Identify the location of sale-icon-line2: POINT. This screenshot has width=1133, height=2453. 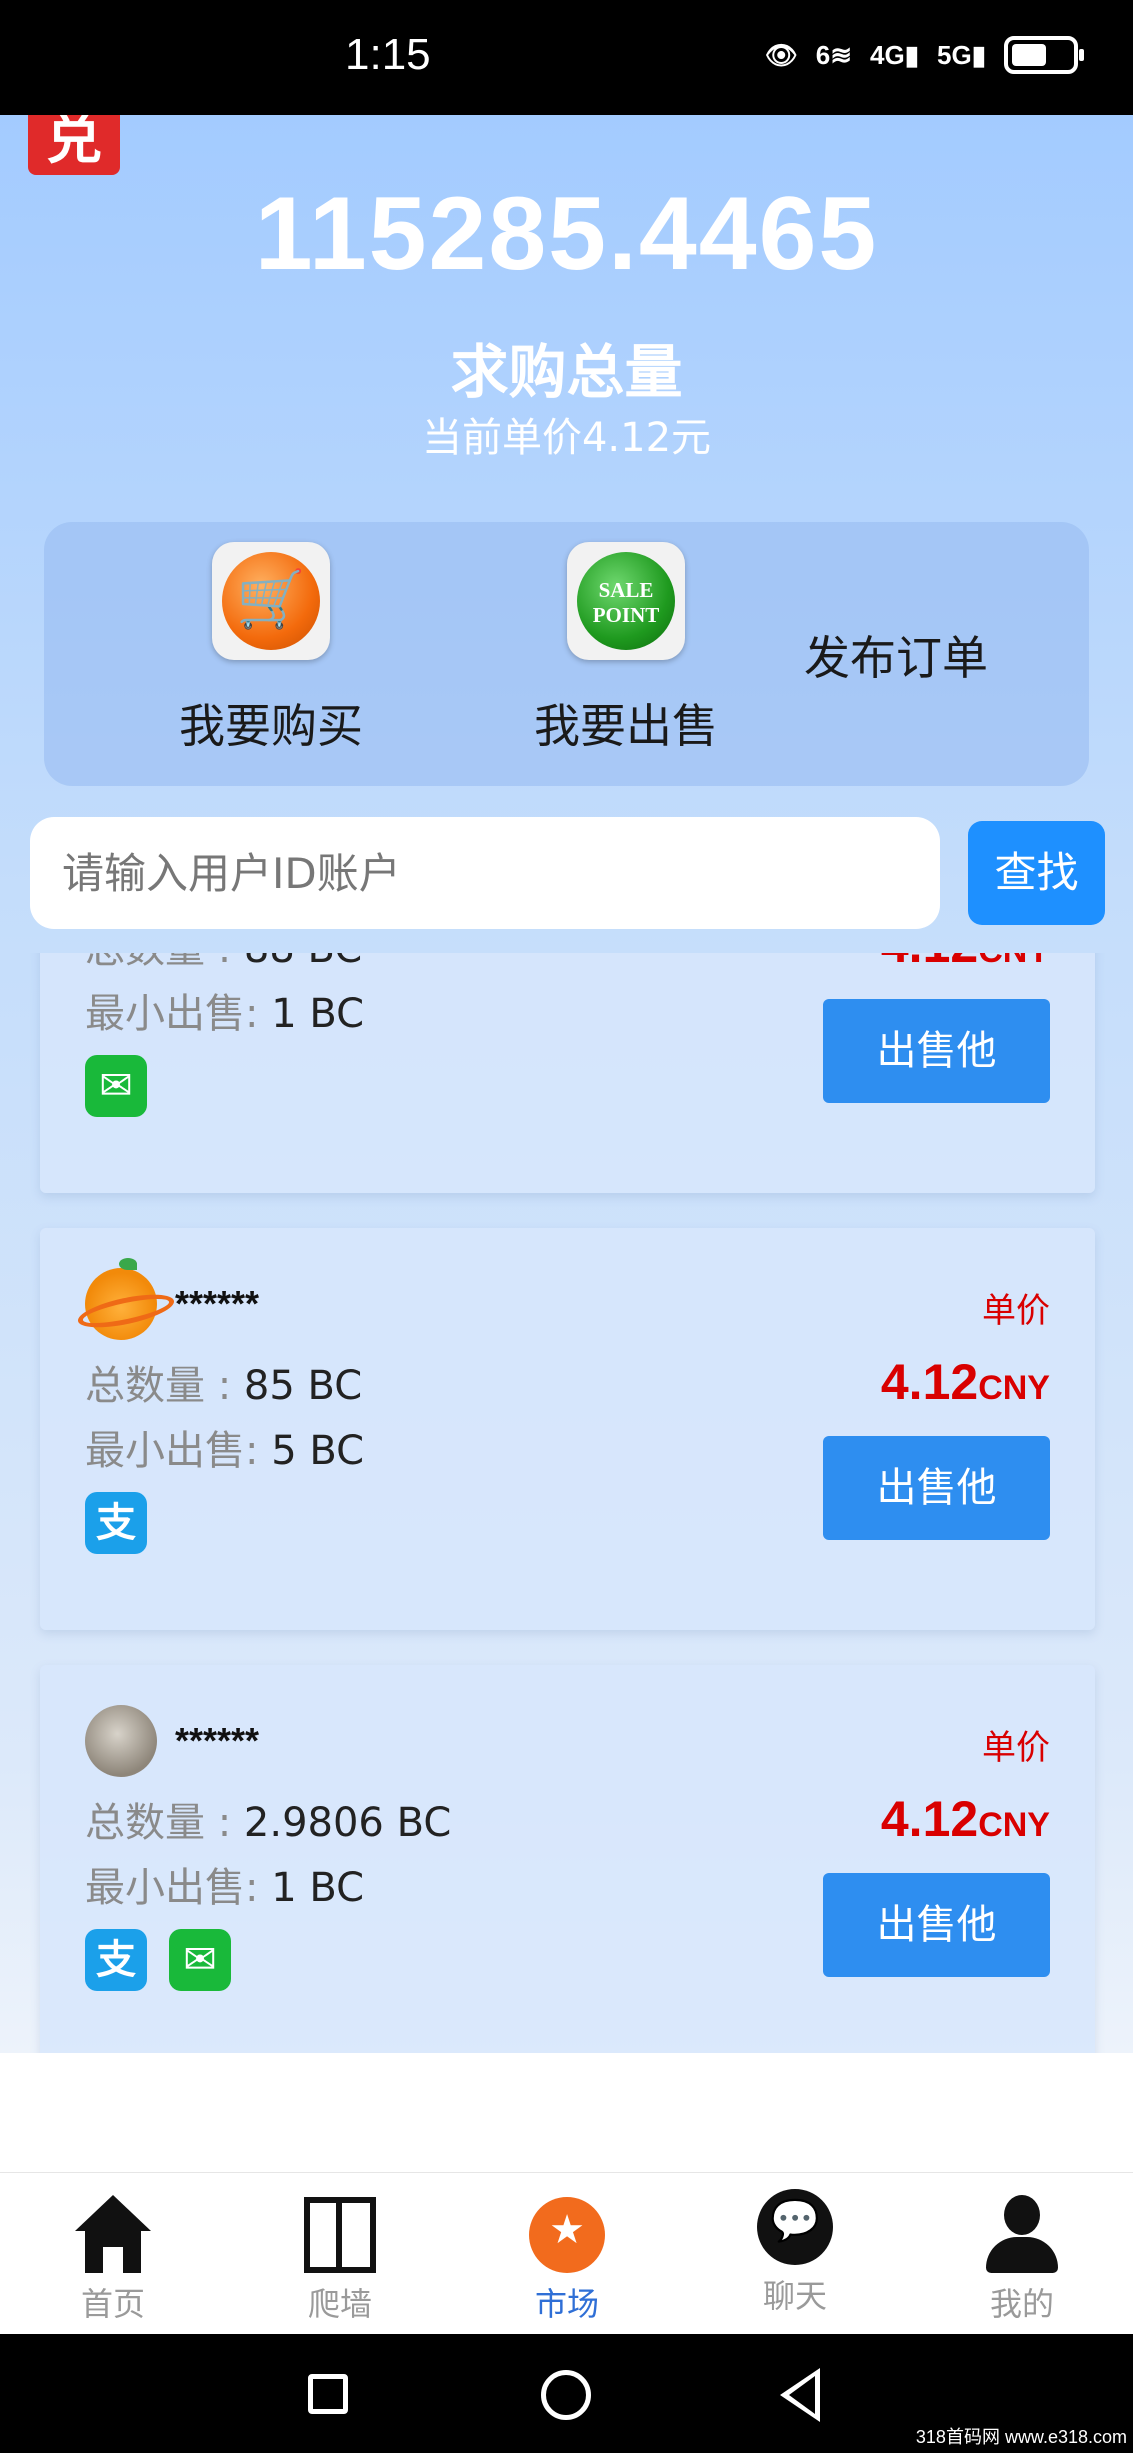
(626, 615).